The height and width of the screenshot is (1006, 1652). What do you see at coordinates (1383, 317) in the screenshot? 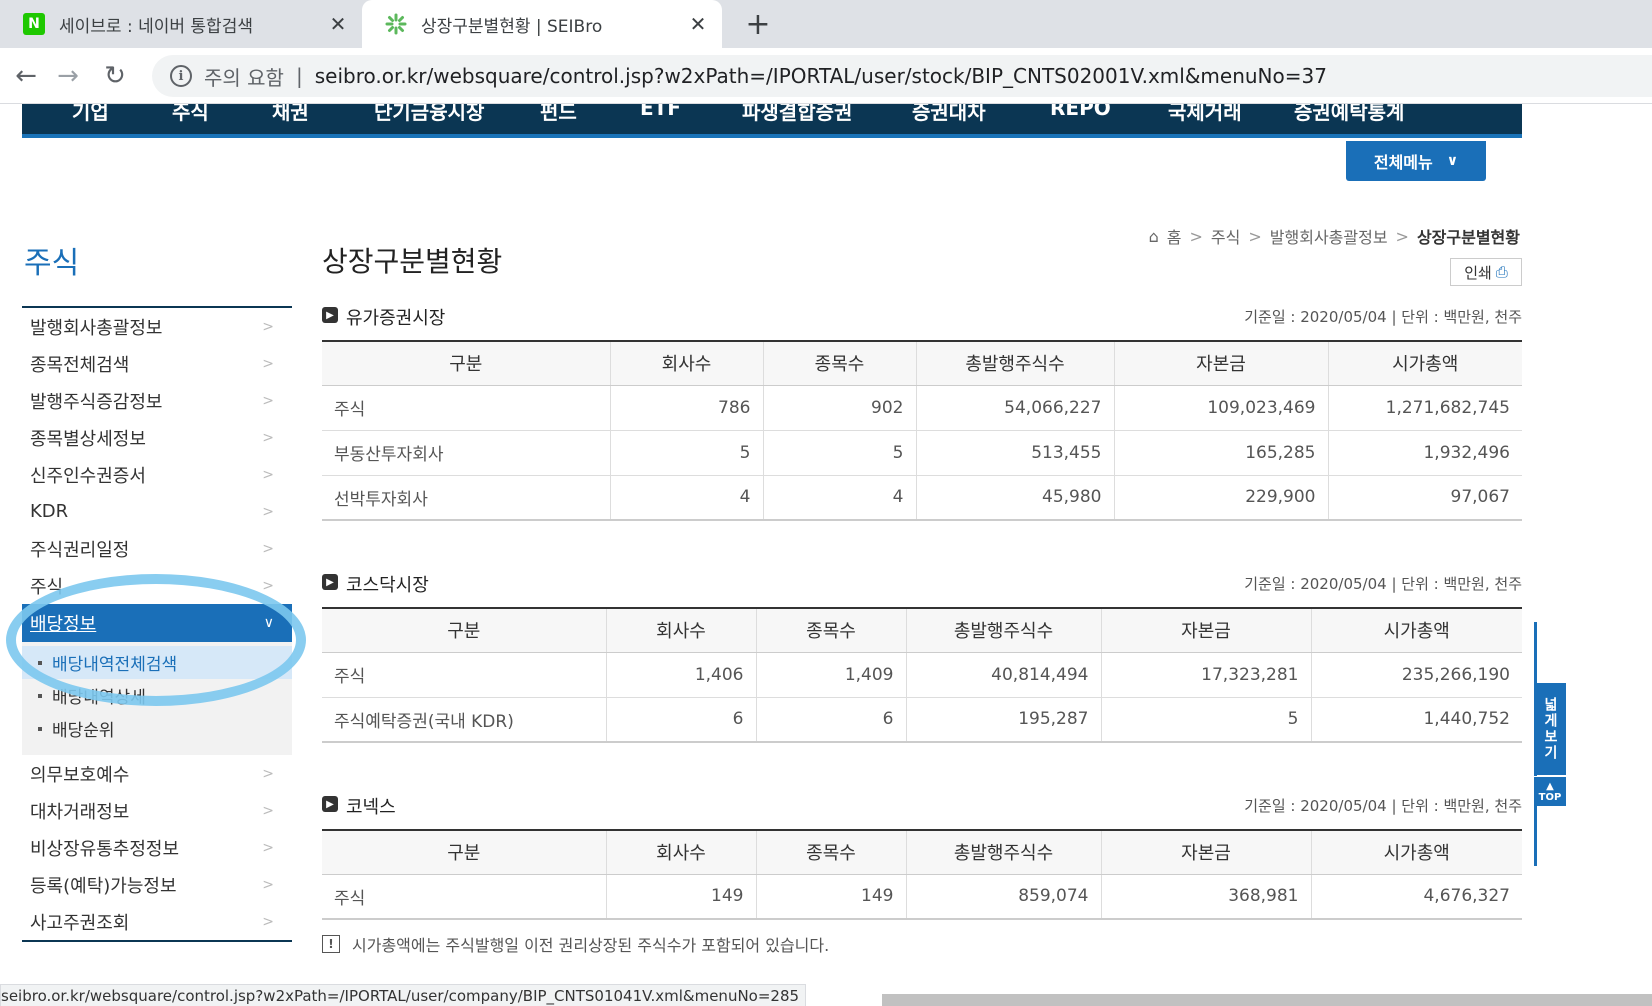
I see `section-meta: 기준일 : 2020/05/04 | 단위 : 백만원, 천주` at bounding box center [1383, 317].